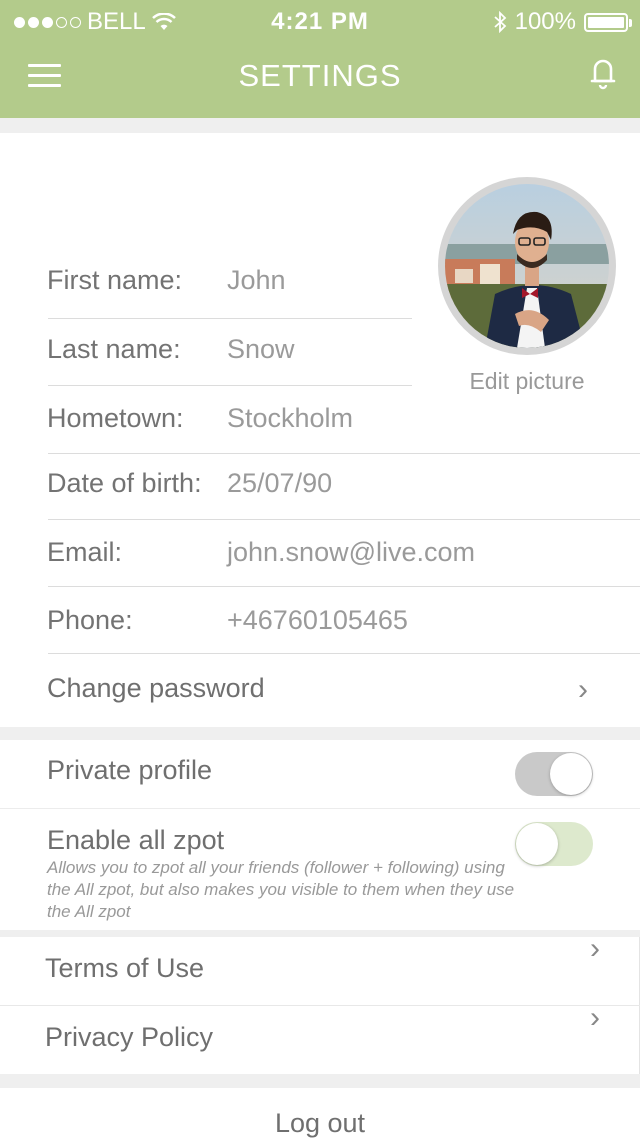 The width and height of the screenshot is (640, 1148). Describe the element at coordinates (500, 22) in the screenshot. I see `bluetooth-icon` at that location.